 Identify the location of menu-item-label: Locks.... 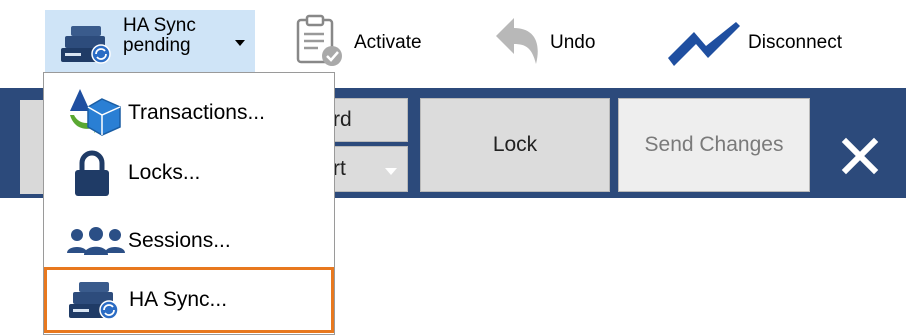
(164, 172).